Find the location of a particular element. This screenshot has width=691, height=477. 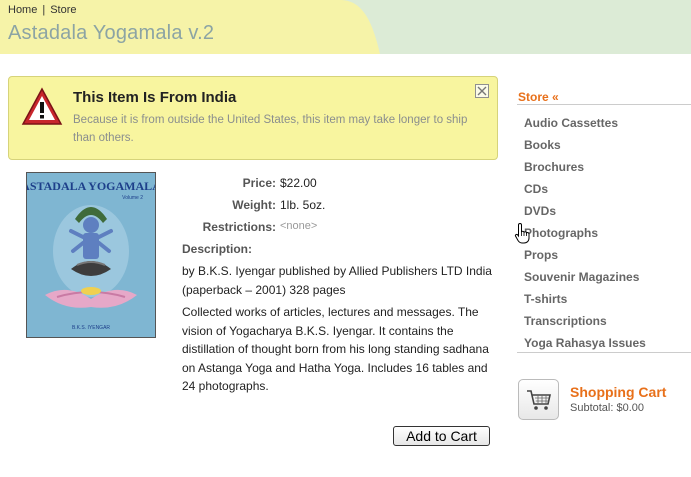

cover-volume: Volume 2 is located at coordinates (132, 198).